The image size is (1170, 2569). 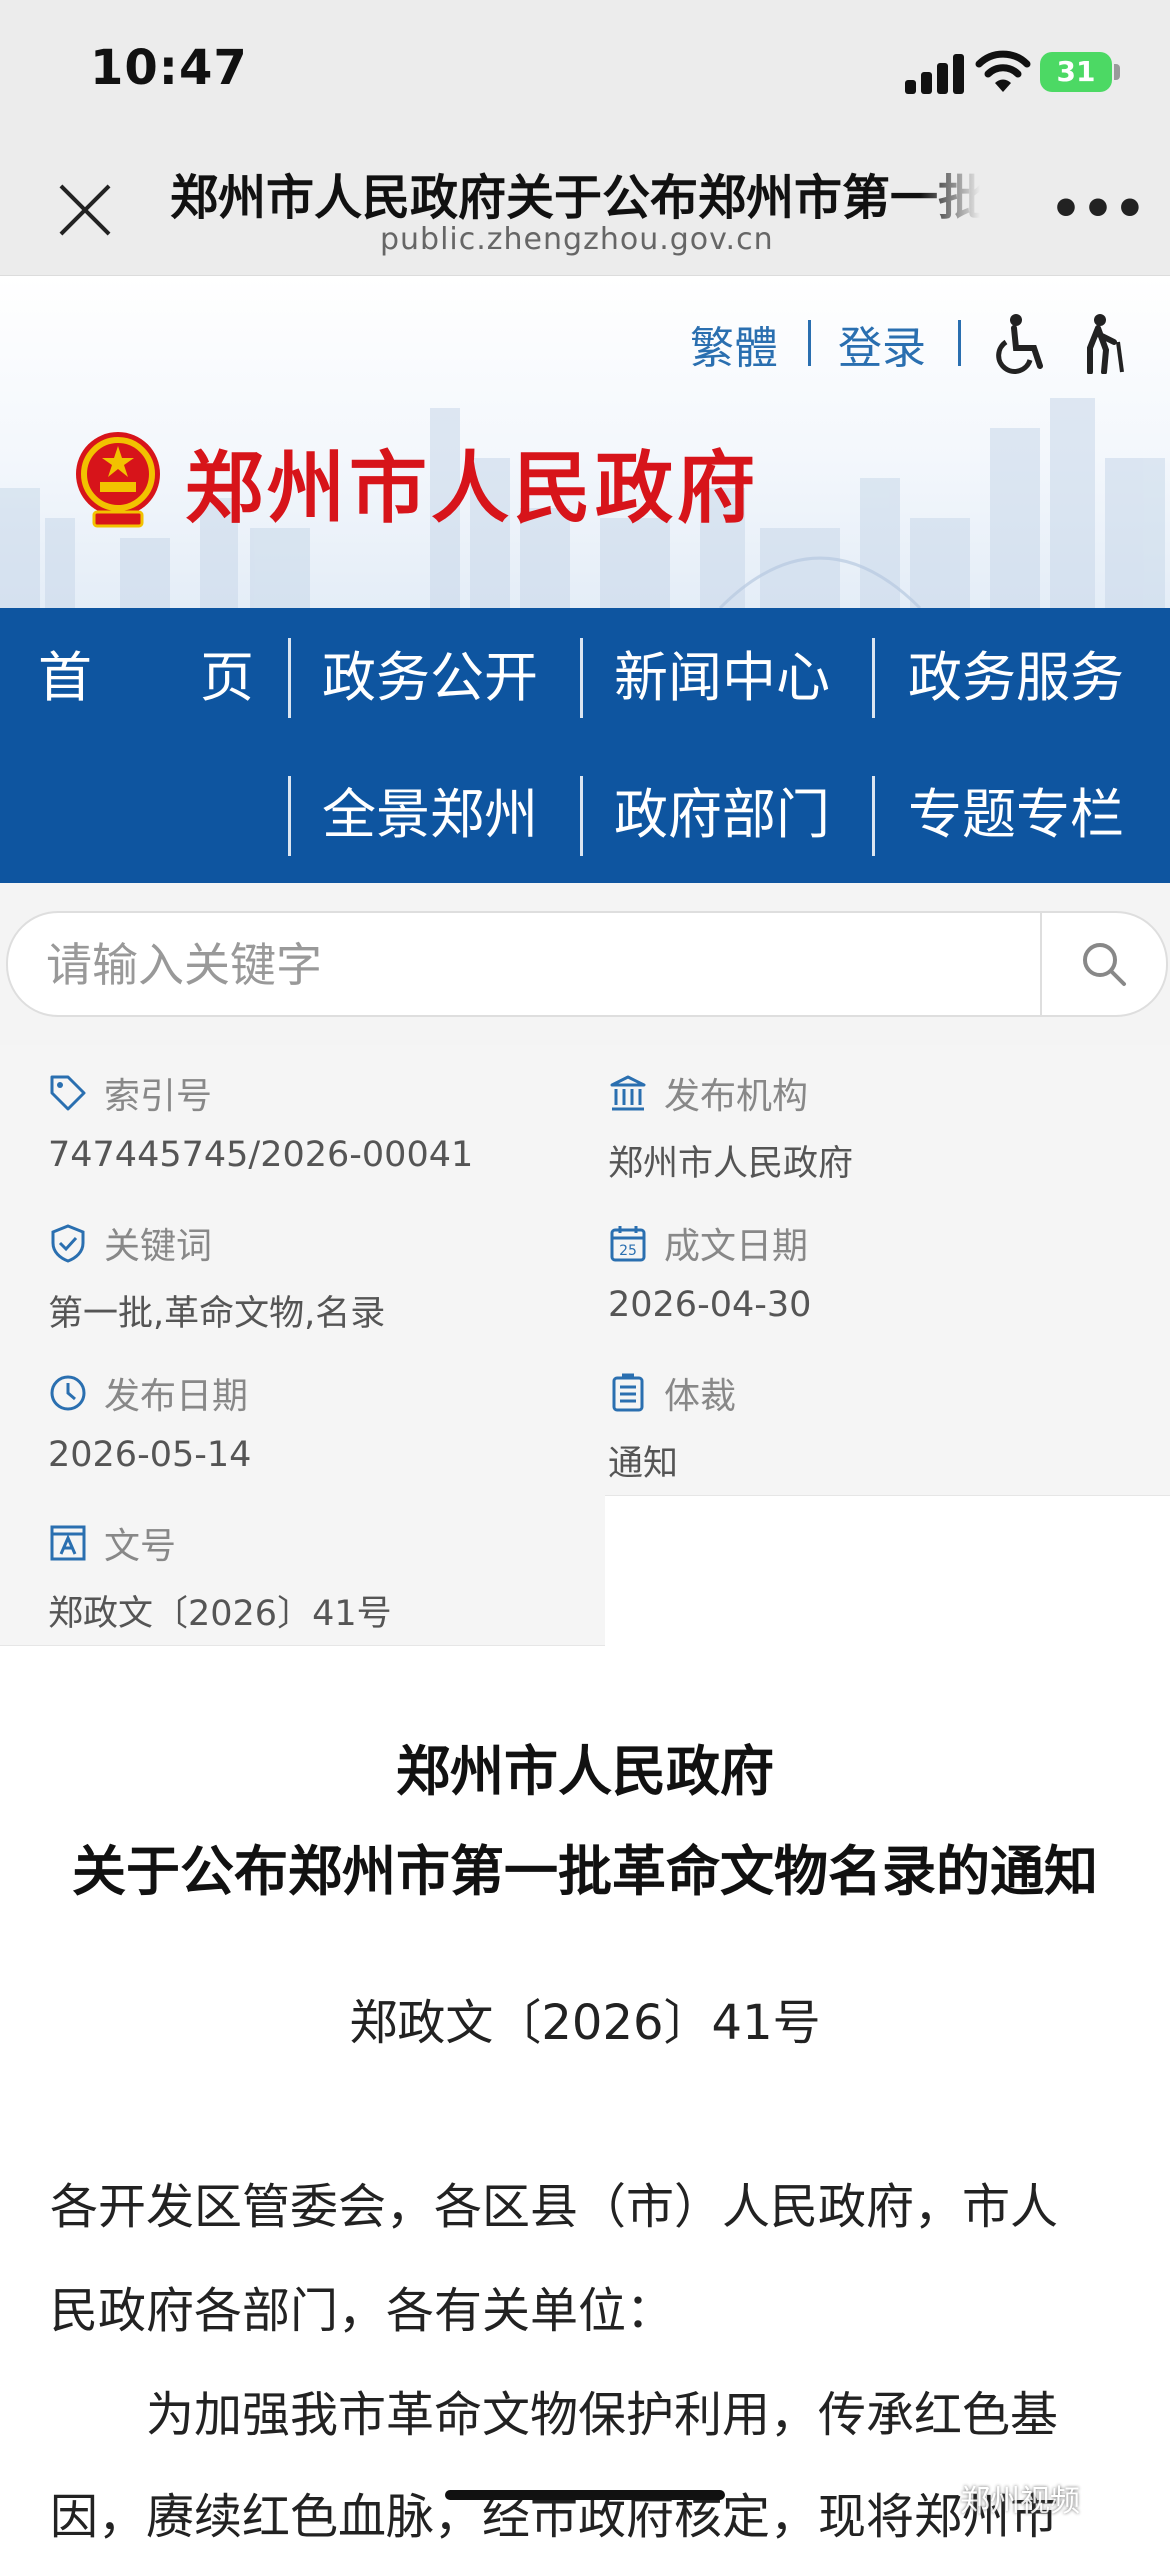 I want to click on meta-value: 2026-05-14, so click(x=150, y=1455).